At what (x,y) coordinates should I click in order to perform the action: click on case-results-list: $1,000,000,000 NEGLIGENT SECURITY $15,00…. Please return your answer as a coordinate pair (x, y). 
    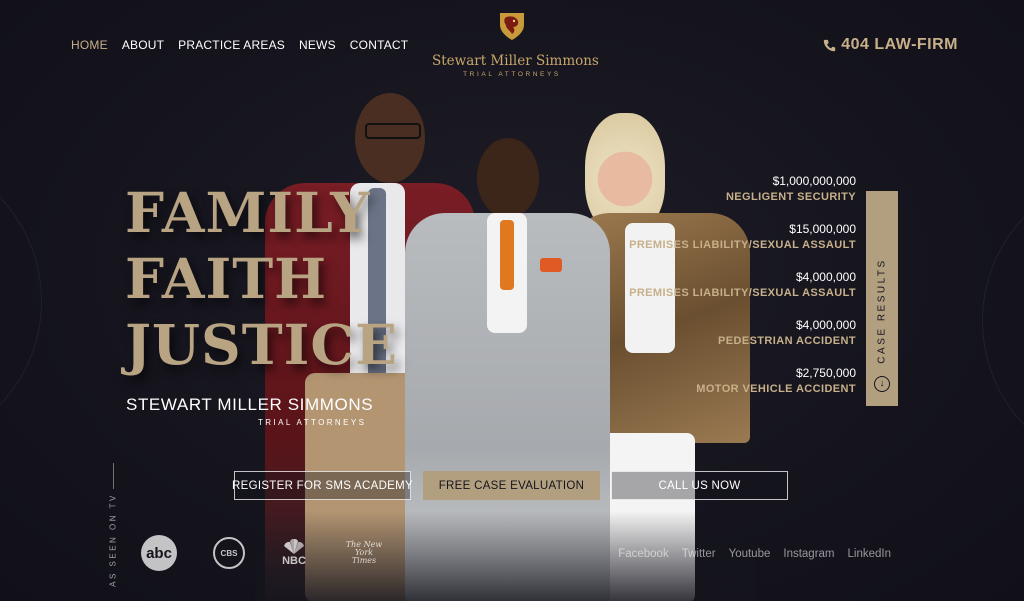
    Looking at the image, I should click on (742, 294).